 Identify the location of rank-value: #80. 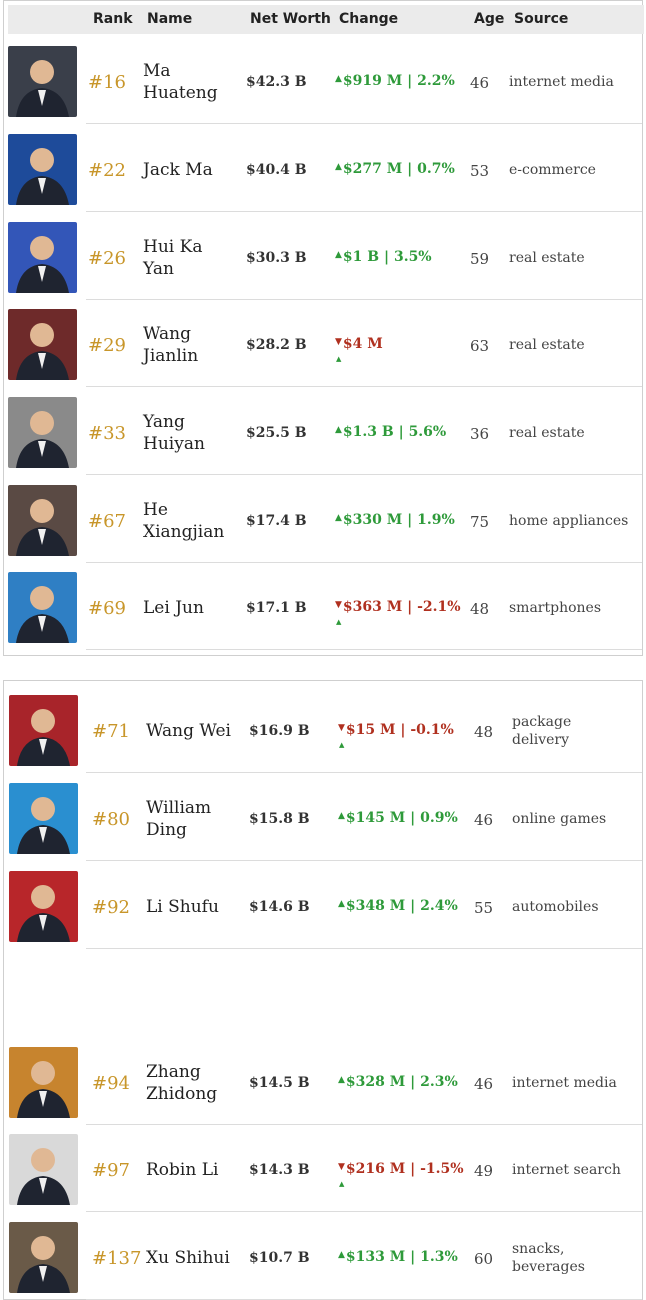
(111, 819).